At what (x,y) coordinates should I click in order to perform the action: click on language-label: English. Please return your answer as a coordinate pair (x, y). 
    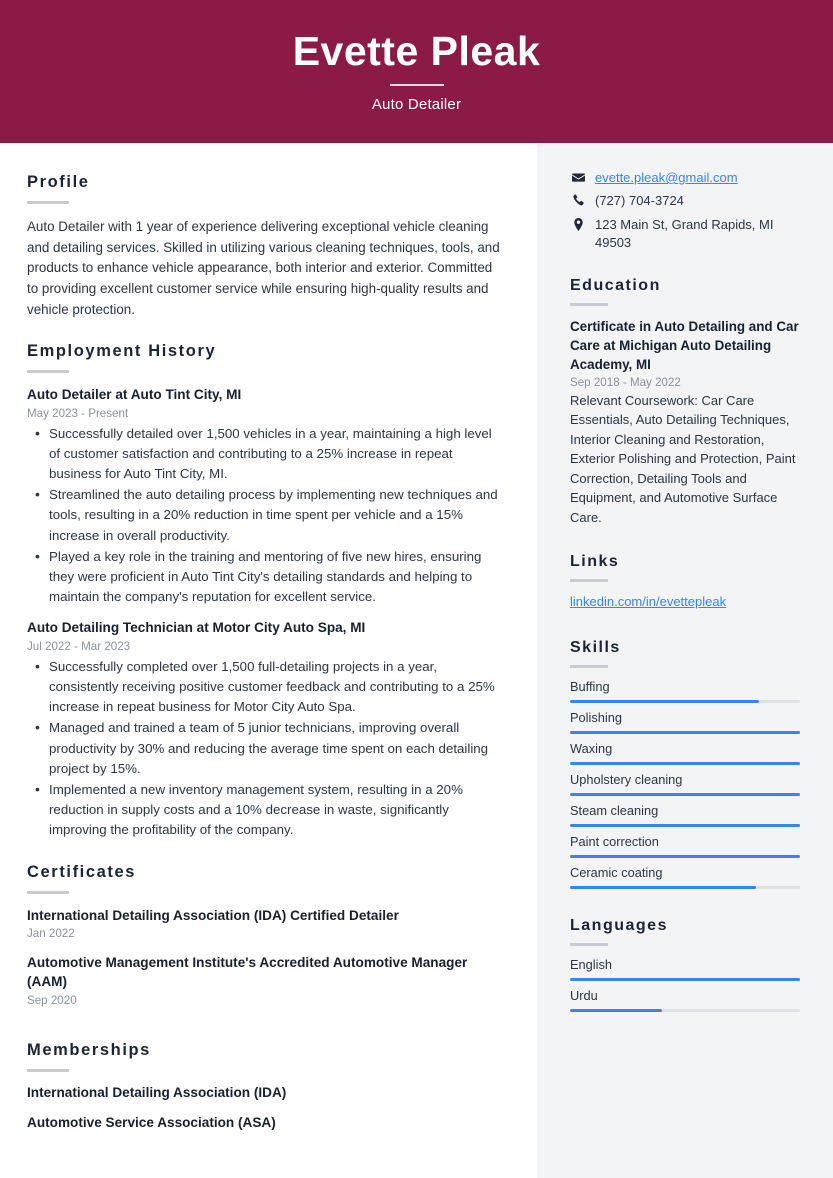
    Looking at the image, I should click on (591, 965).